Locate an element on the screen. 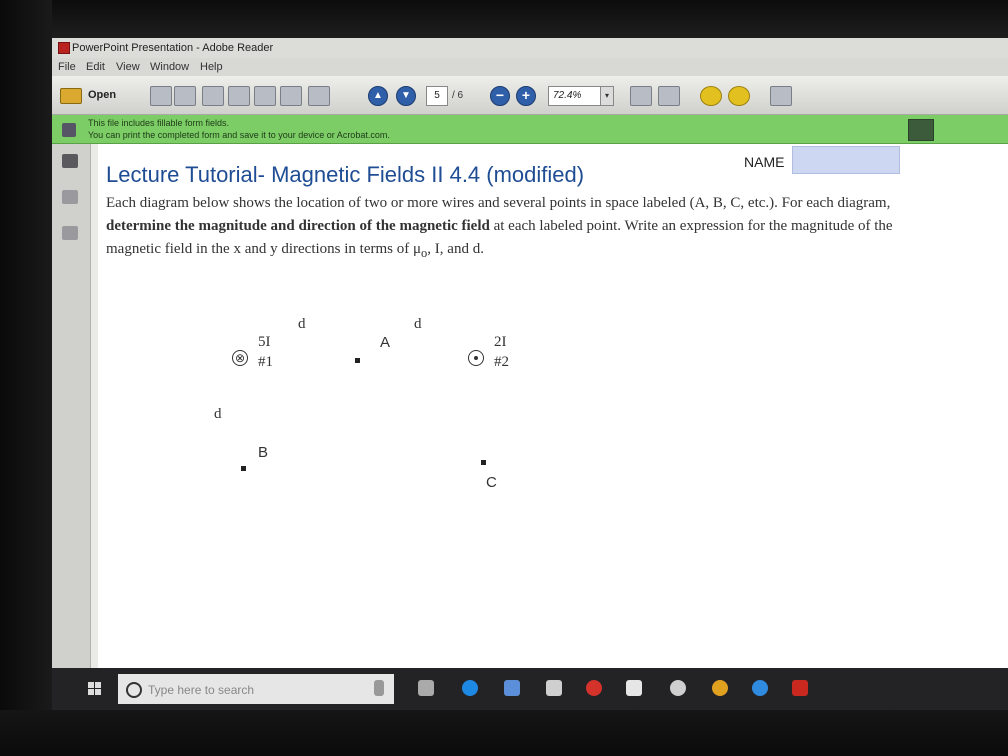  notification-line-1: This file includes fillable form fields. is located at coordinates (159, 123).